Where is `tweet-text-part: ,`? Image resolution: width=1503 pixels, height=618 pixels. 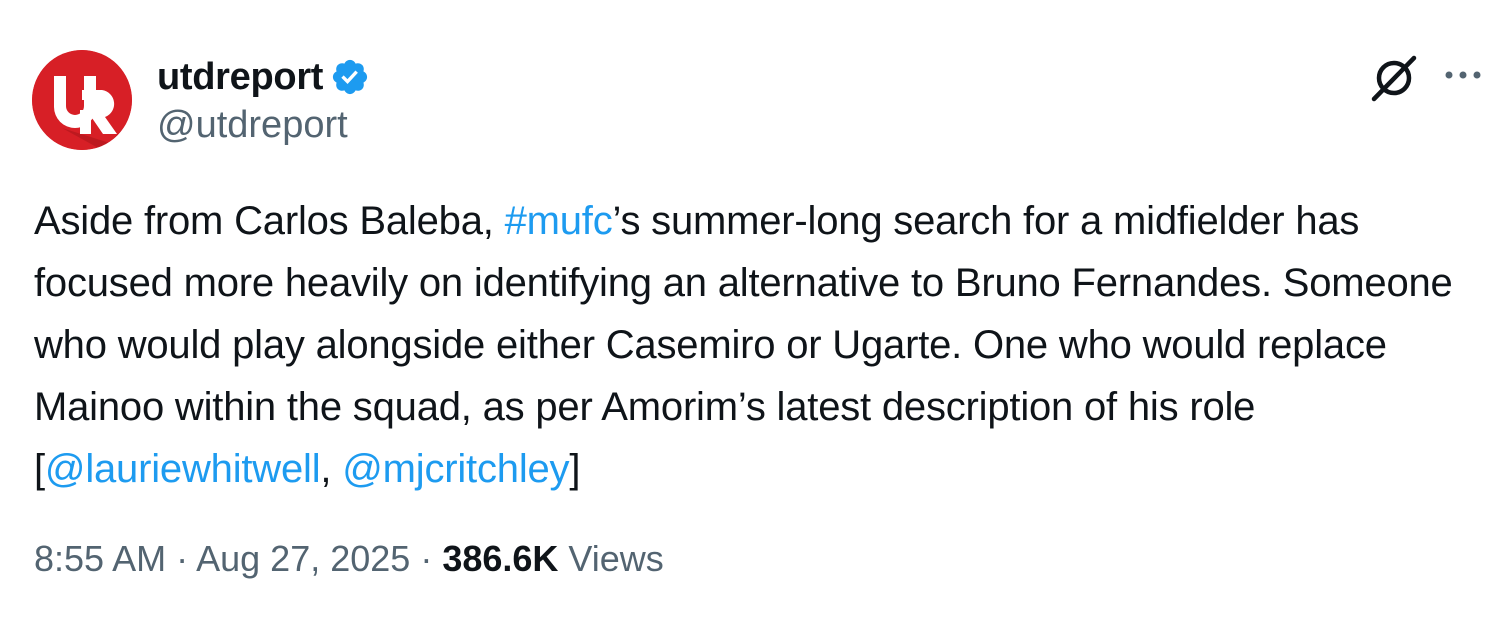
tweet-text-part: , is located at coordinates (331, 469).